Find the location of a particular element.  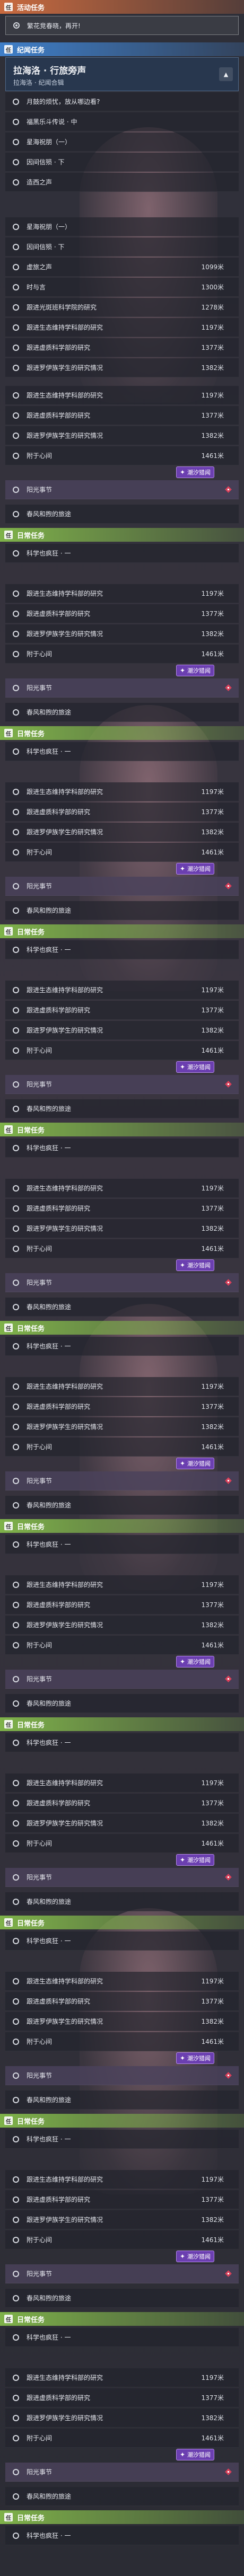

quest-row: 造西之声 is located at coordinates (122, 182).